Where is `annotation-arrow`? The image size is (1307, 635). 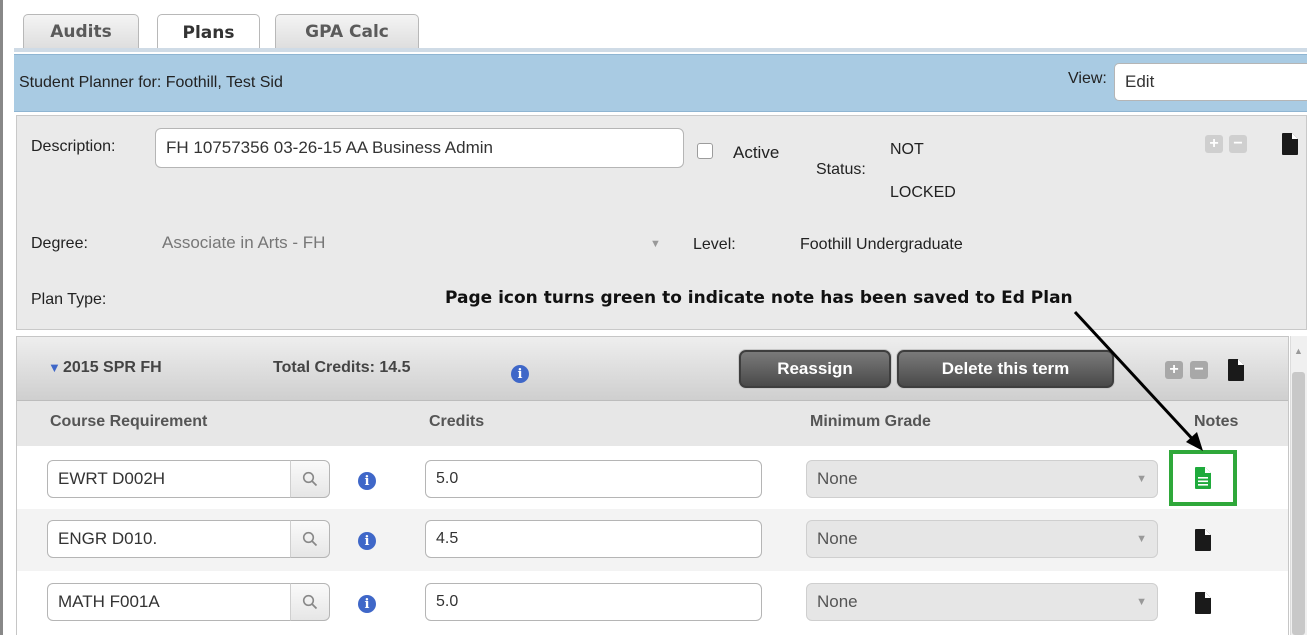
annotation-arrow is located at coordinates (1138, 380).